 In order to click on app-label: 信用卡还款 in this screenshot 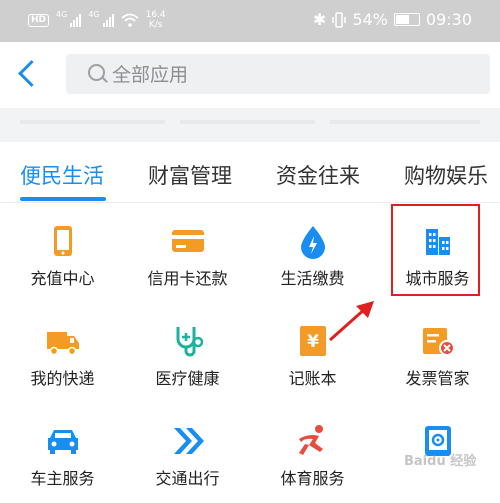, I will do `click(187, 278)`.